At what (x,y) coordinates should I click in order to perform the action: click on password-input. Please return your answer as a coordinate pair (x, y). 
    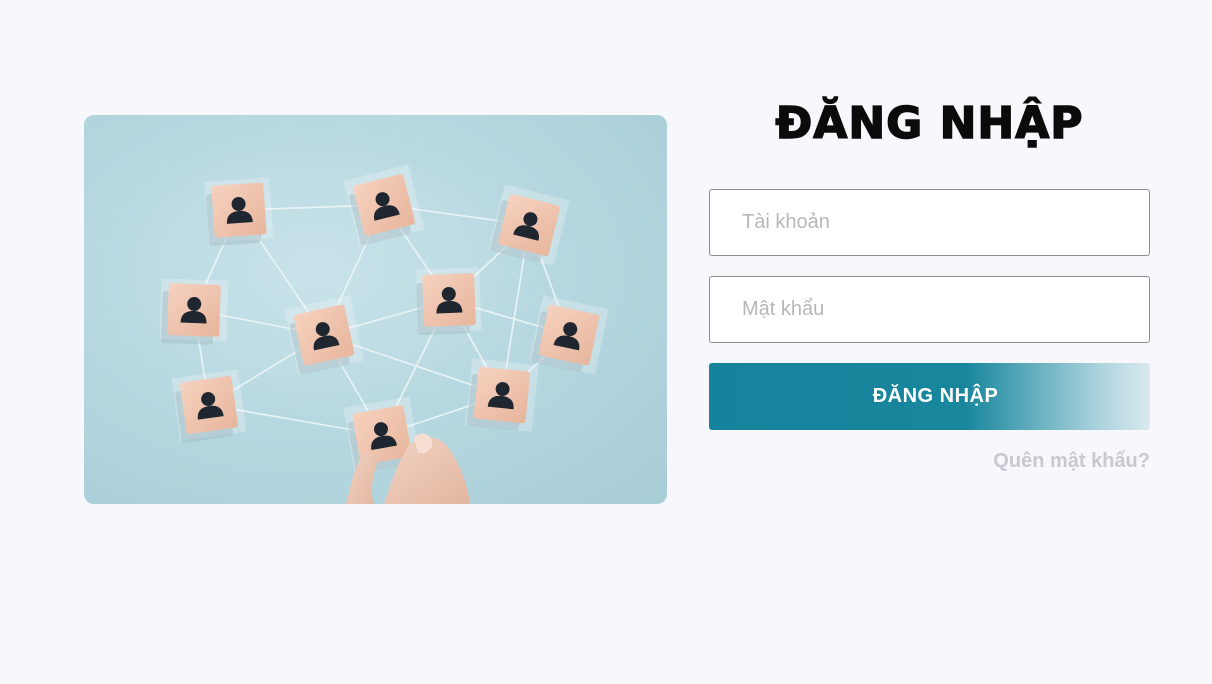
    Looking at the image, I should click on (929, 309).